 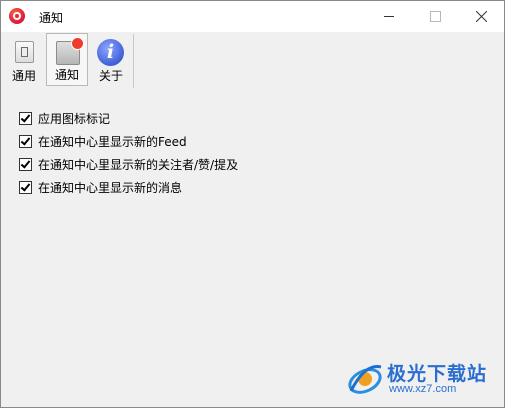 What do you see at coordinates (435, 16) in the screenshot?
I see `maximize-button` at bounding box center [435, 16].